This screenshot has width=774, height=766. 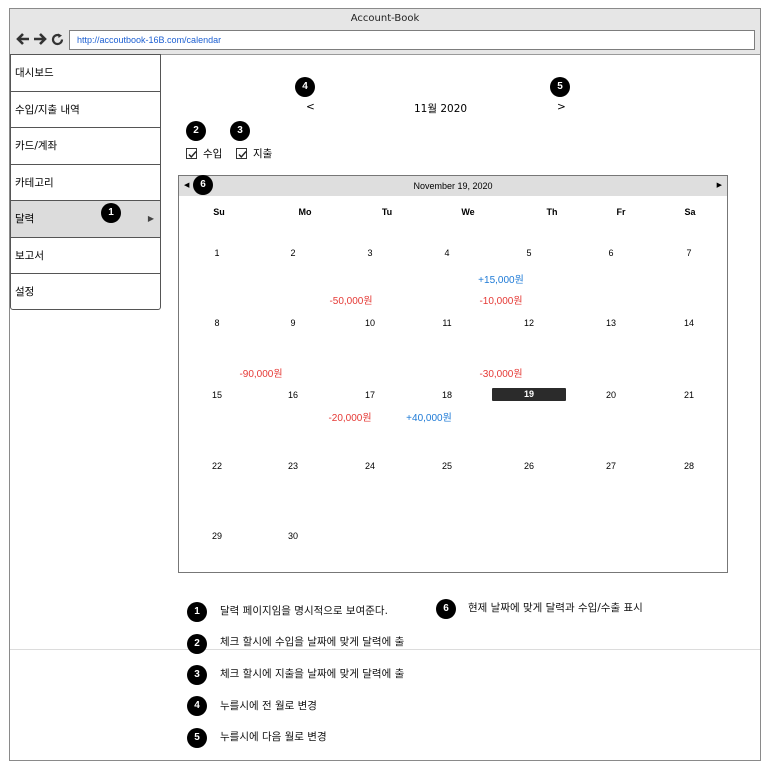 What do you see at coordinates (385, 18) in the screenshot?
I see `window-title: Account-Book` at bounding box center [385, 18].